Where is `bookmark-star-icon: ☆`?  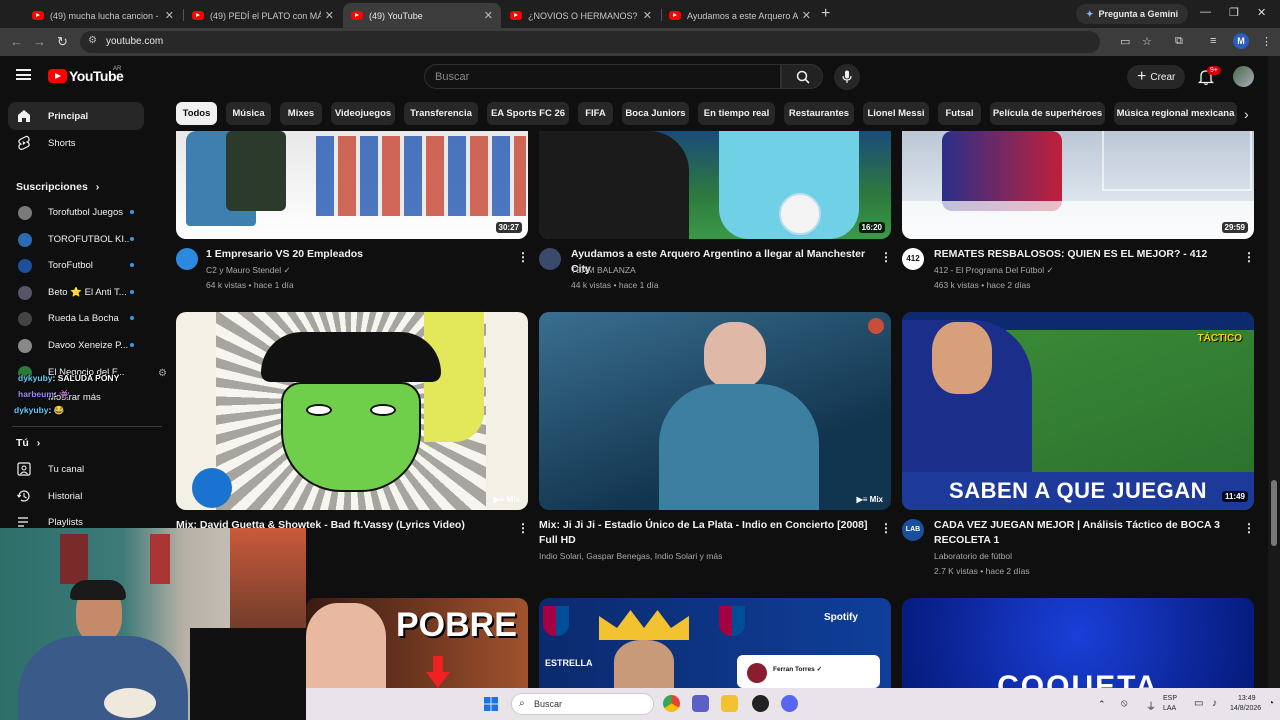 bookmark-star-icon: ☆ is located at coordinates (1147, 41).